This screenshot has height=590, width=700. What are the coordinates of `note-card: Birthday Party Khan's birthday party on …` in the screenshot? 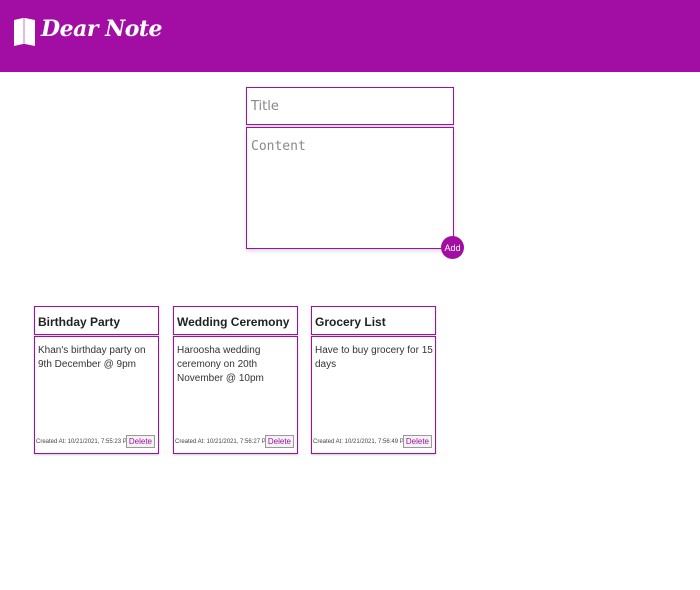 It's located at (96, 380).